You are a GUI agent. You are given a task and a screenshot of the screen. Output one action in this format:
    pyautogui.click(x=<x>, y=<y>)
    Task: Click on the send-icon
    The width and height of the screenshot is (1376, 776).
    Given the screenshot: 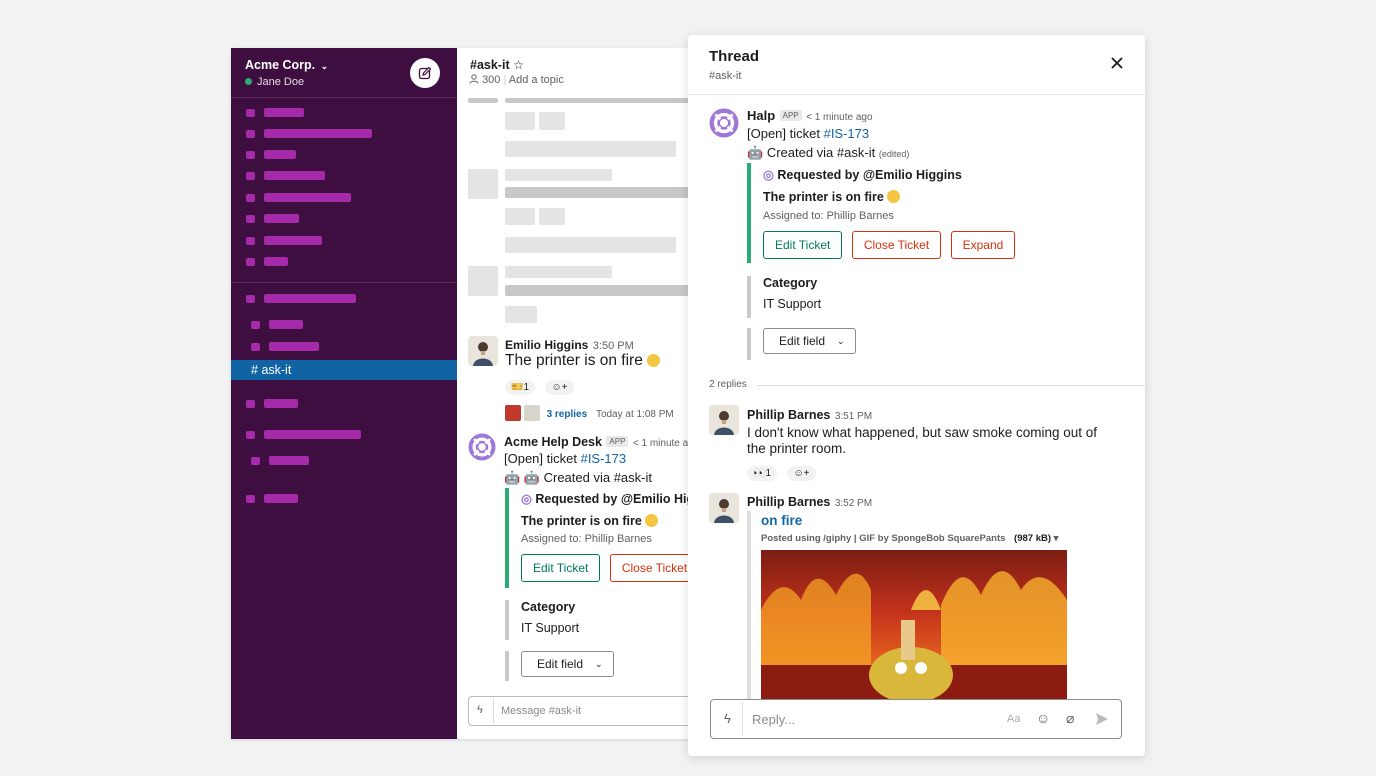 What is the action you would take?
    pyautogui.click(x=1102, y=719)
    